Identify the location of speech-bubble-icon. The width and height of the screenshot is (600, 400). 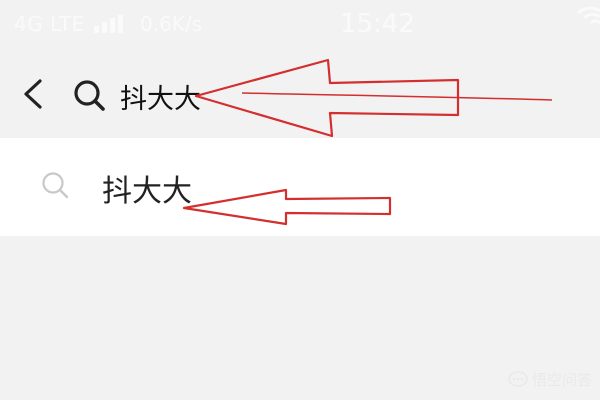
(518, 378).